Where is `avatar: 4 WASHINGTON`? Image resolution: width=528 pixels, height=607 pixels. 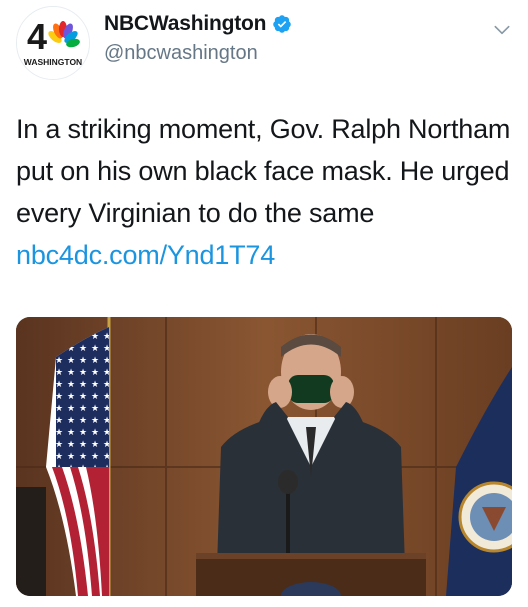 avatar: 4 WASHINGTON is located at coordinates (53, 43).